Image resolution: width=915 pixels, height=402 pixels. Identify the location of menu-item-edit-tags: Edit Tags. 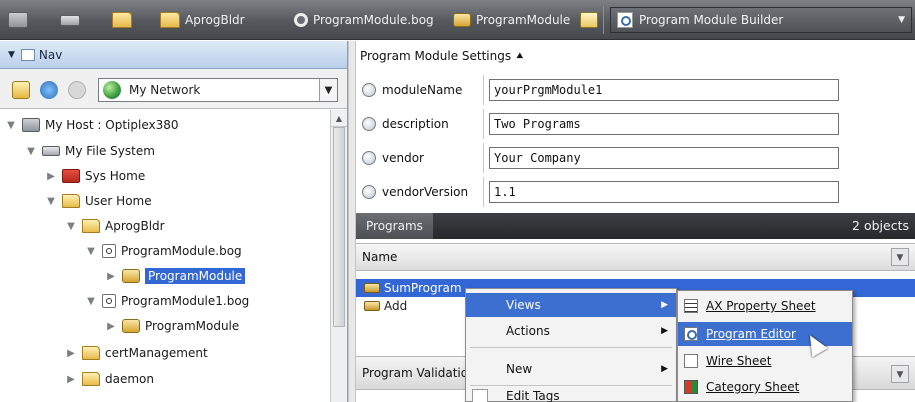
(571, 395).